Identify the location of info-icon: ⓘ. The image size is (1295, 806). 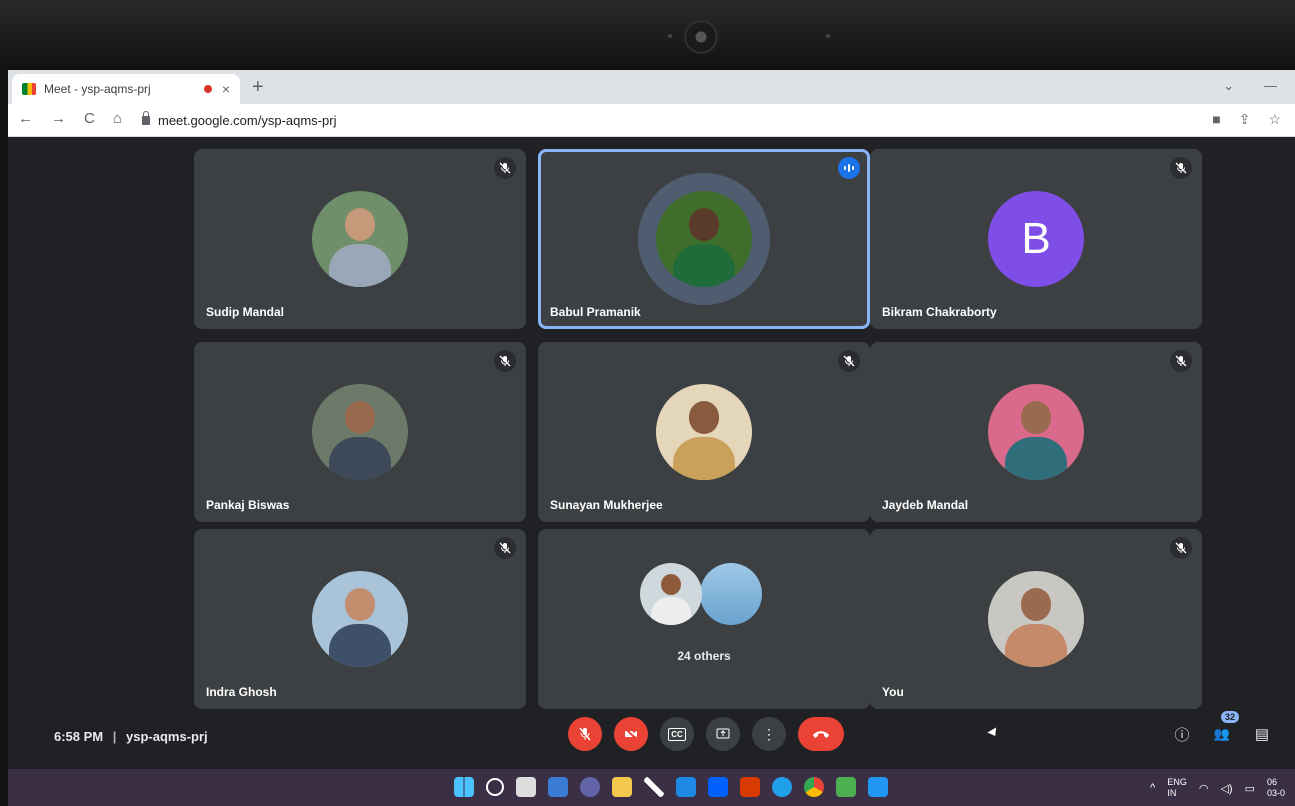
(1182, 735).